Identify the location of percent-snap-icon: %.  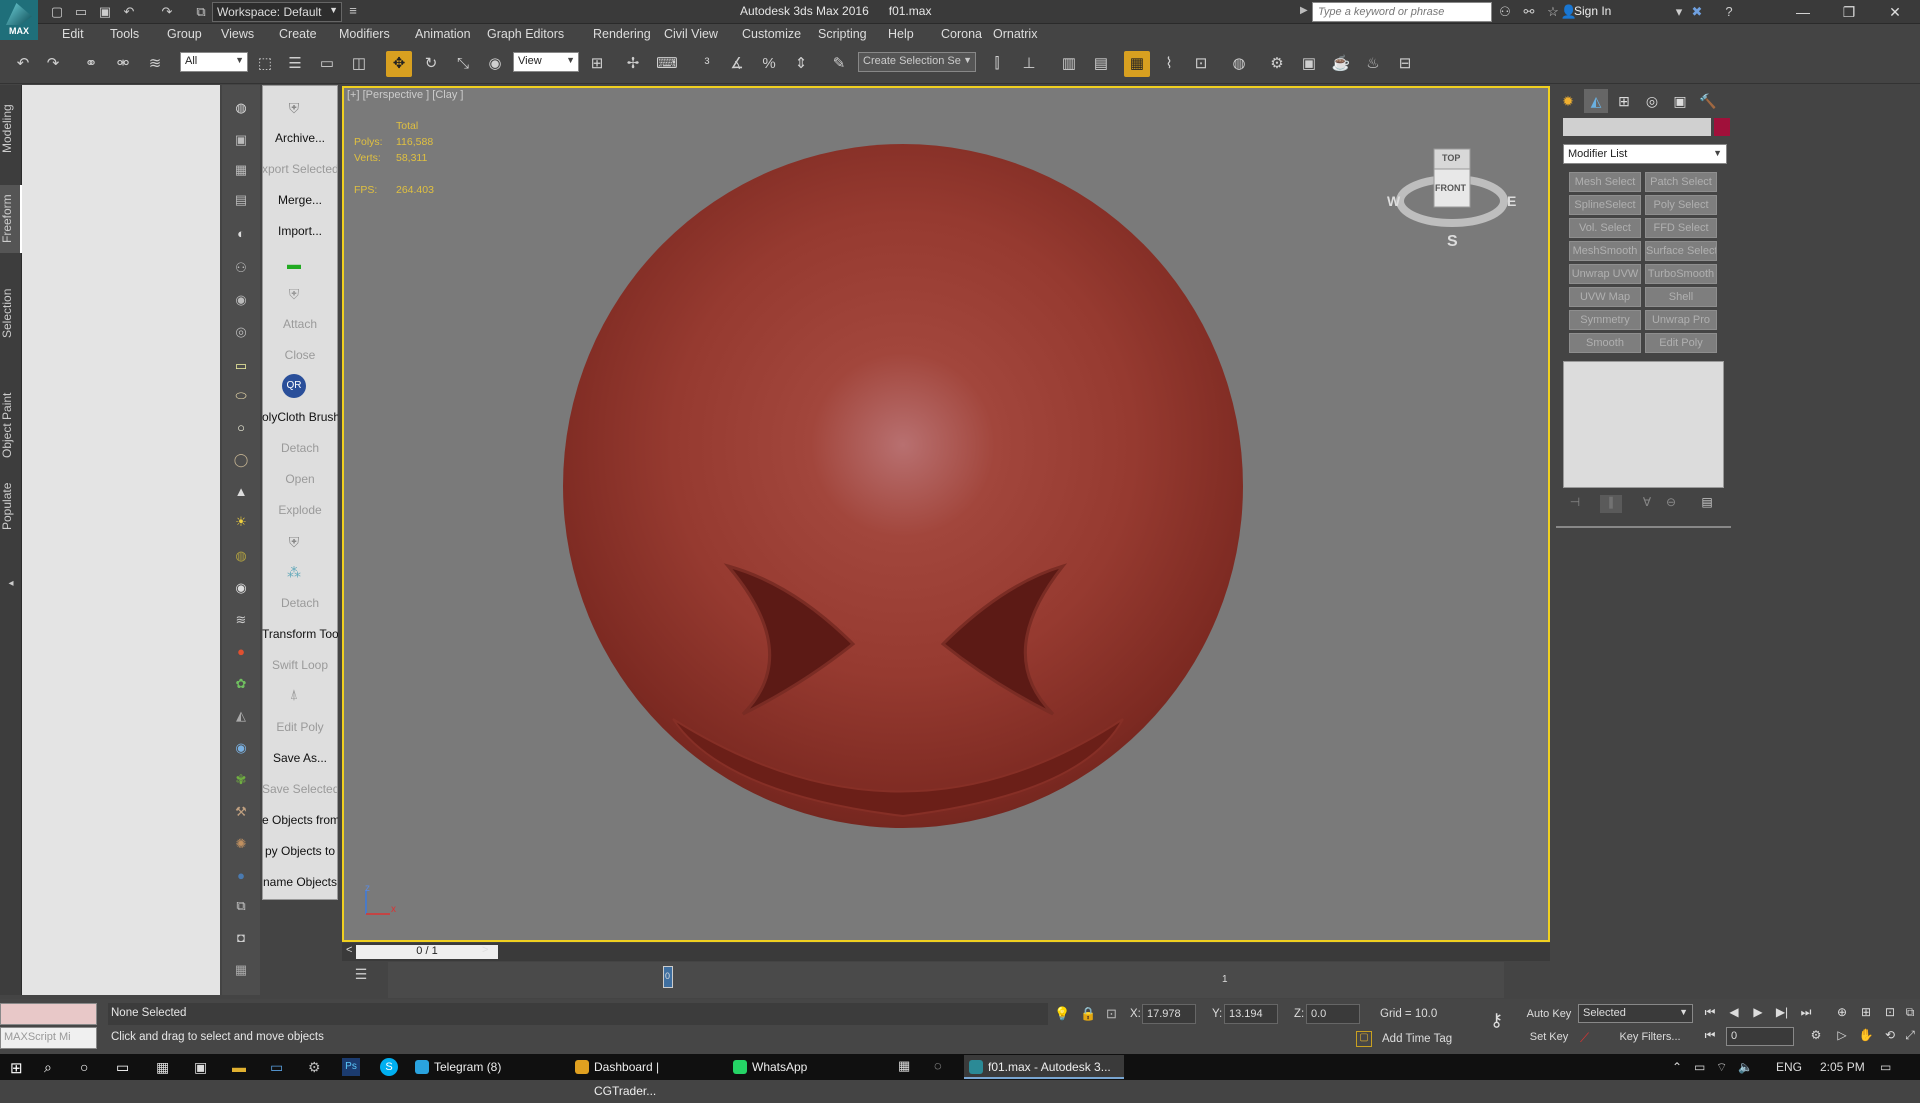
(769, 64).